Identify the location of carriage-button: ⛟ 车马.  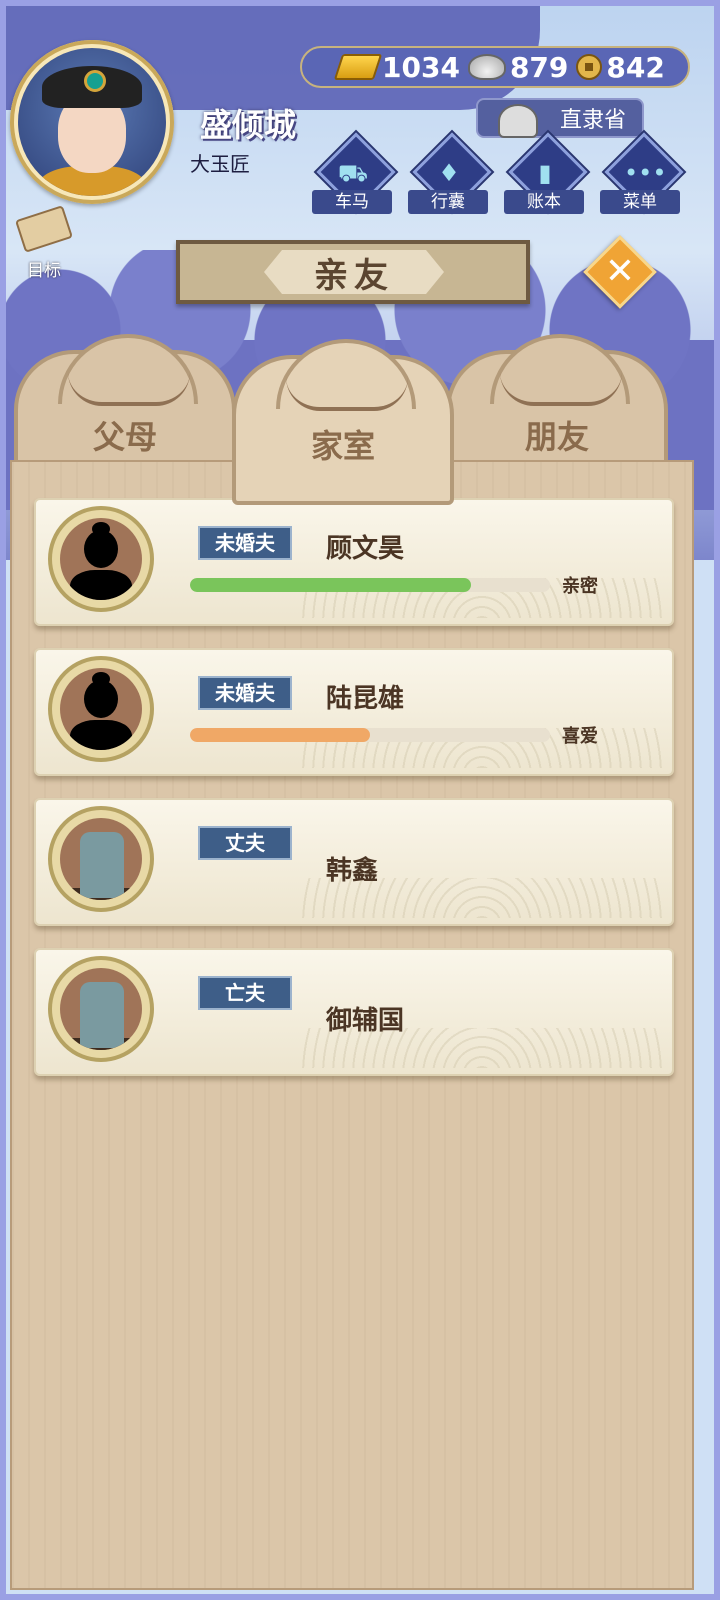
(354, 175).